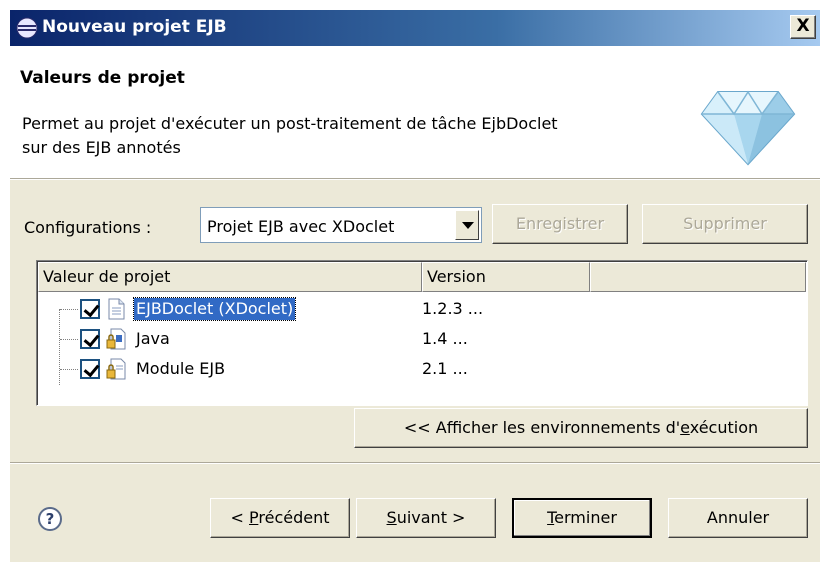  What do you see at coordinates (542, 427) in the screenshot?
I see `show-runtimes-label-prefix: << Afficher les environnements d'` at bounding box center [542, 427].